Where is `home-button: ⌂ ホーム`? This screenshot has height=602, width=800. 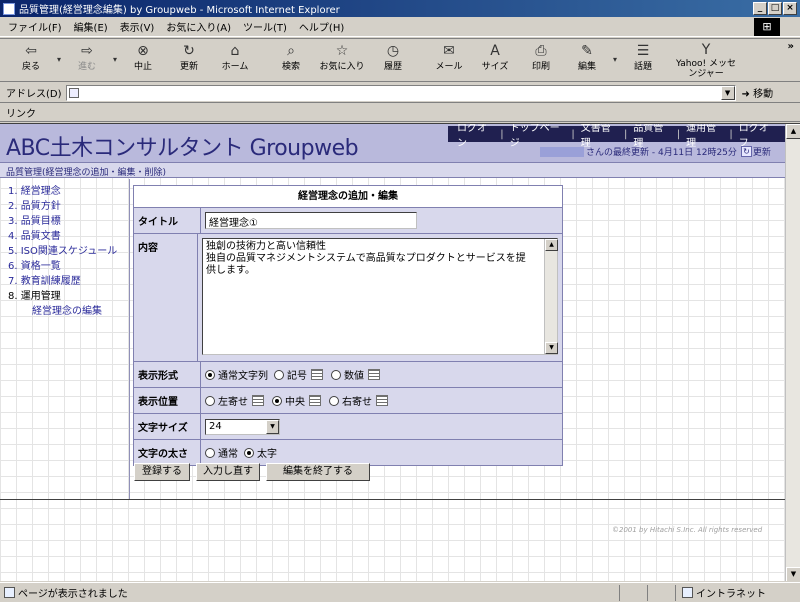 home-button: ⌂ ホーム is located at coordinates (235, 59).